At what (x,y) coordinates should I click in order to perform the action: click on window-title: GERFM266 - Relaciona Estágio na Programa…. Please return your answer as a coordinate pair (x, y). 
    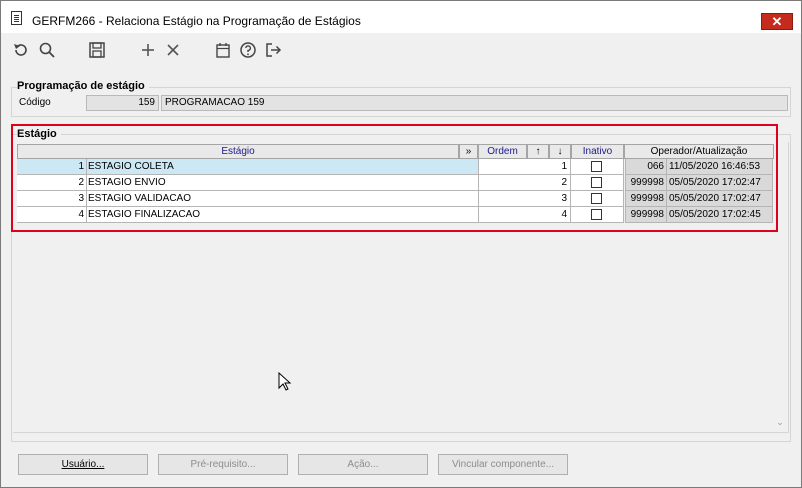
    Looking at the image, I should click on (196, 21).